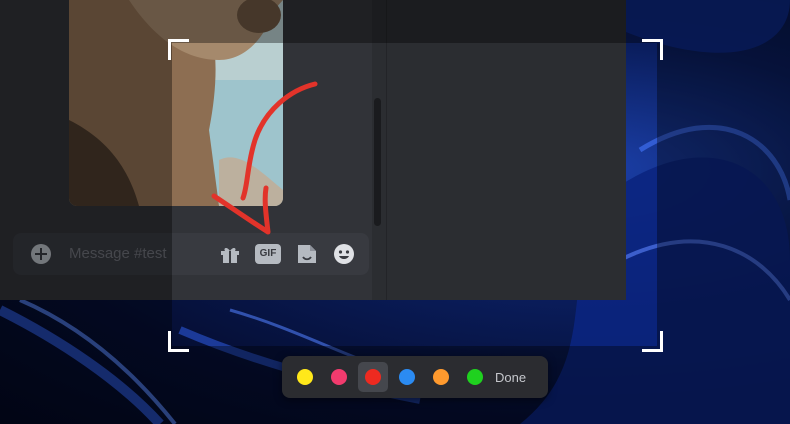 The width and height of the screenshot is (790, 424). What do you see at coordinates (441, 377) in the screenshot?
I see `color-swatch-orange` at bounding box center [441, 377].